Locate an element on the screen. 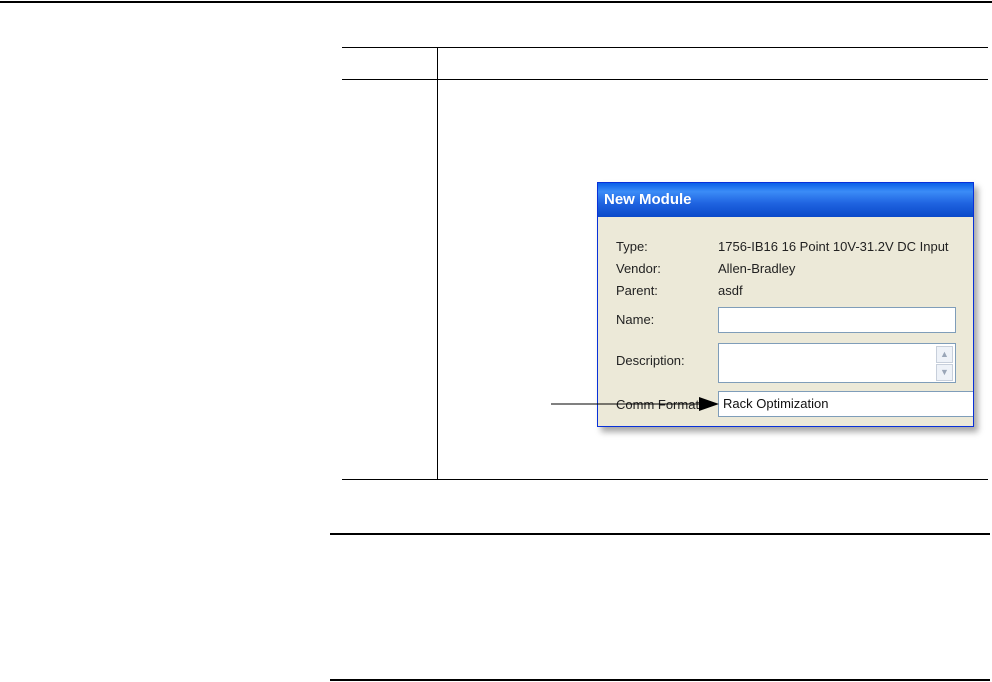  scroll-up-icon: ▲ is located at coordinates (944, 354).